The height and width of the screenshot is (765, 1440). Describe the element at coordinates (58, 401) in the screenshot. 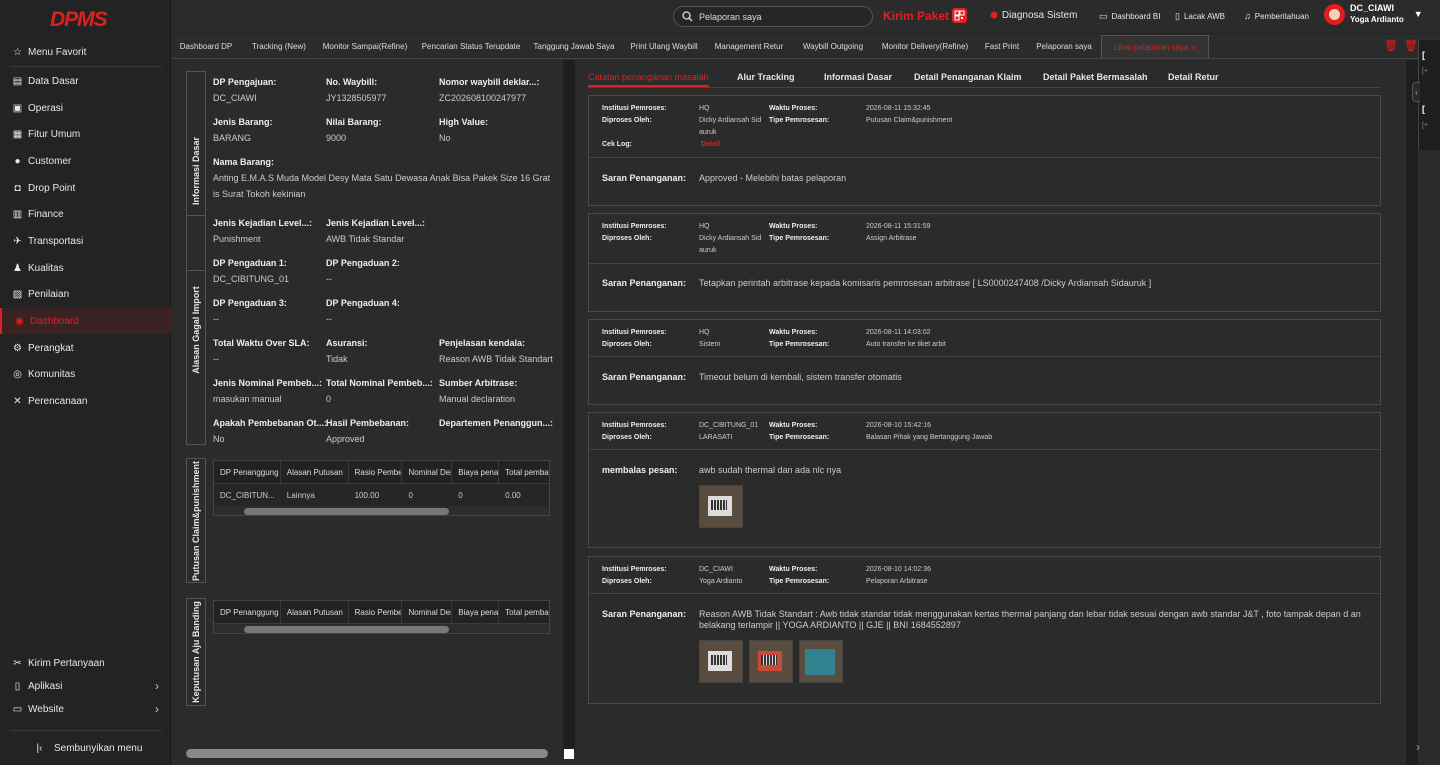

I see `sidebar-item-label: Perencanaan` at that location.